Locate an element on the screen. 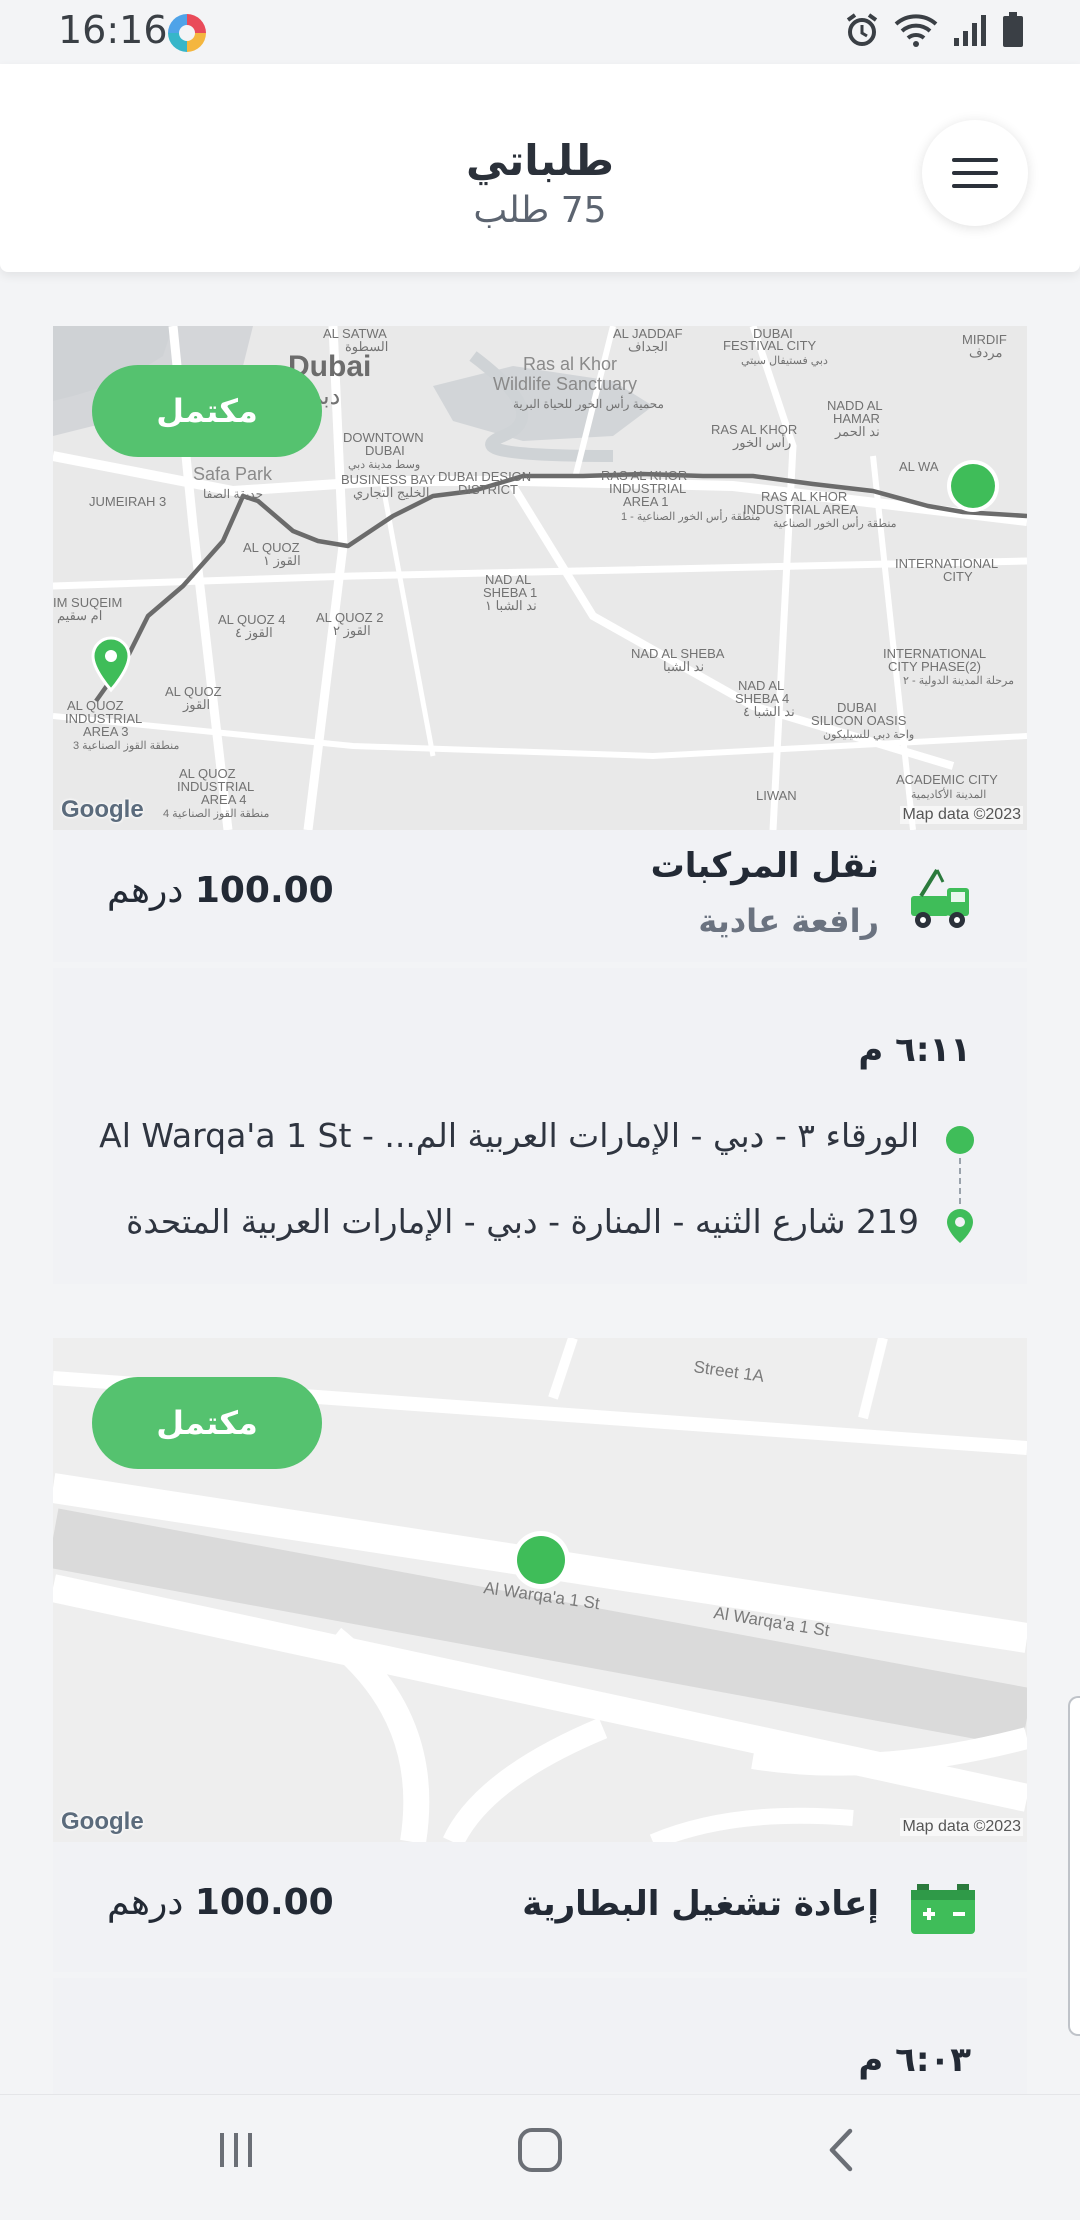 This screenshot has width=1080, height=2220. order-details: ٦:٠٣ م is located at coordinates (540, 2036).